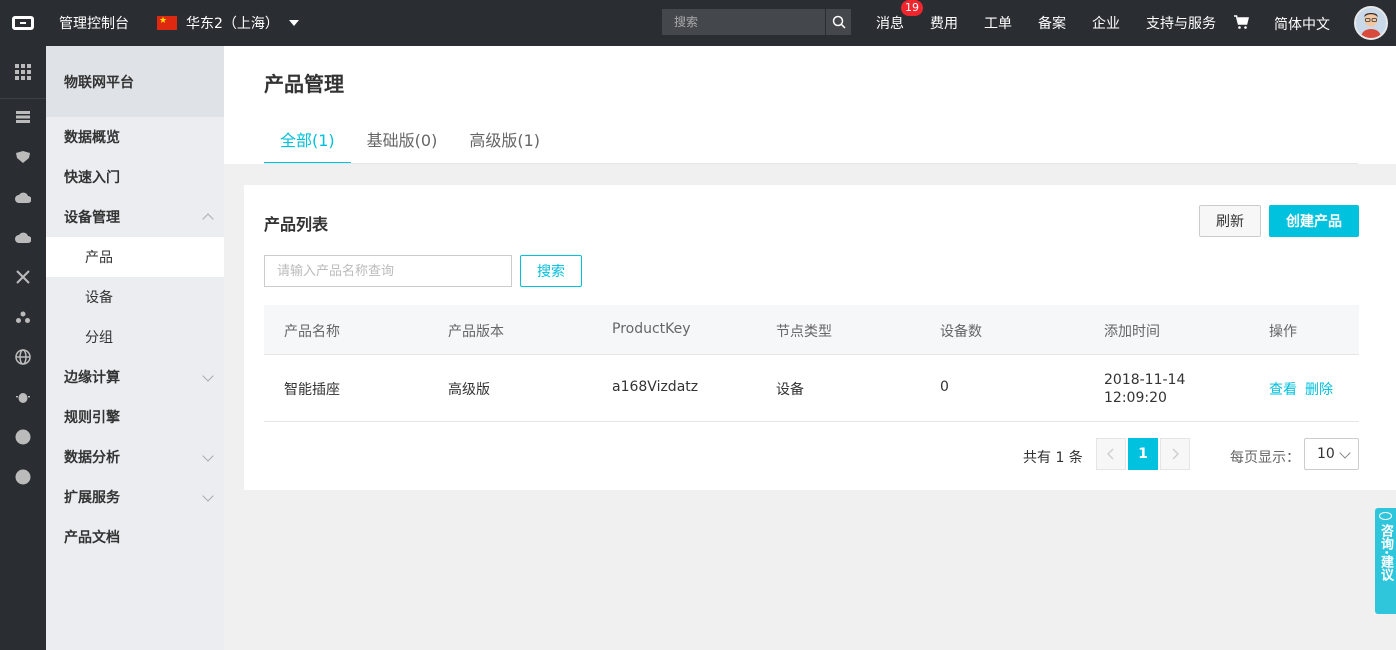 This screenshot has height=650, width=1396. I want to click on global-search-input, so click(743, 22).